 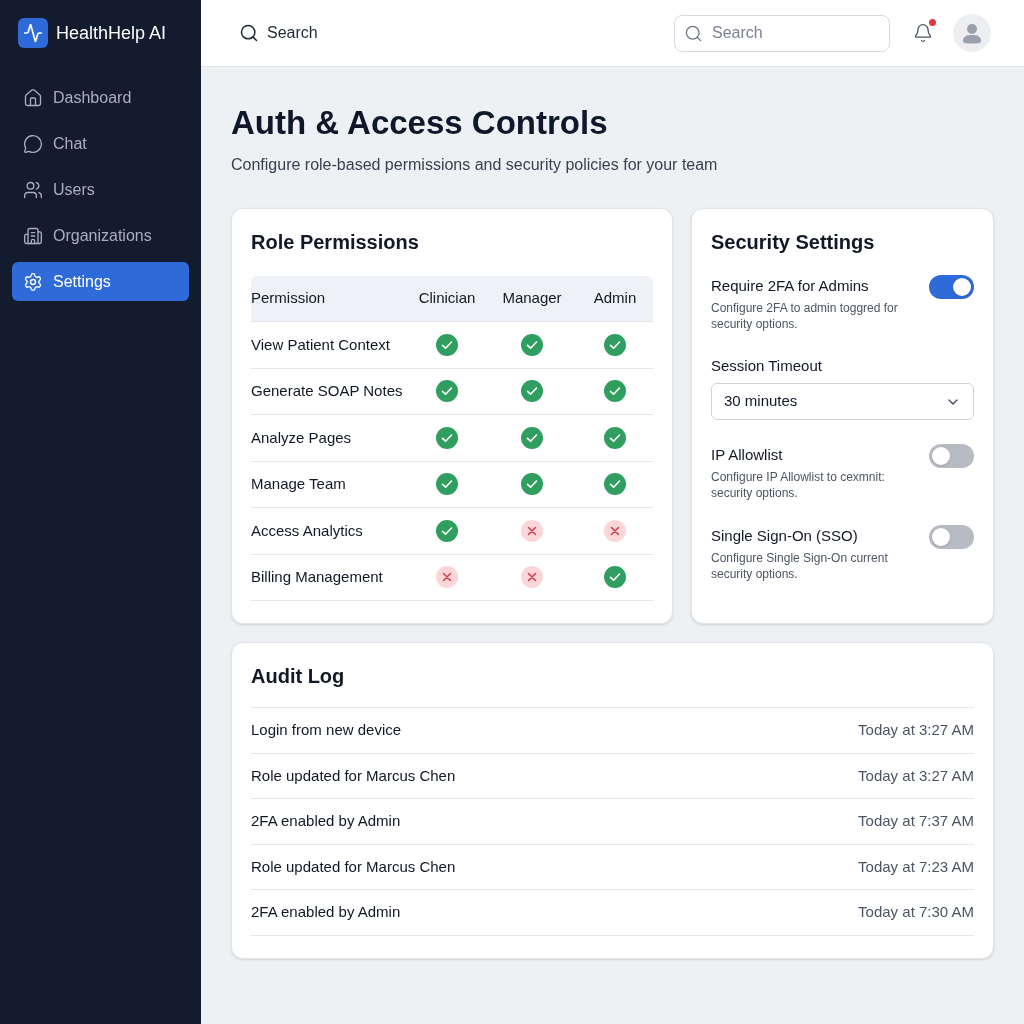 I want to click on column-header: Clinician, so click(x=447, y=298).